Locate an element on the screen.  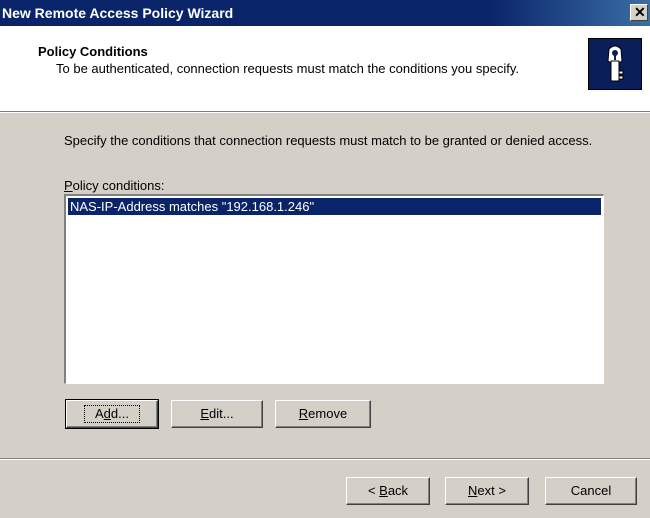
header-divider is located at coordinates (325, 112).